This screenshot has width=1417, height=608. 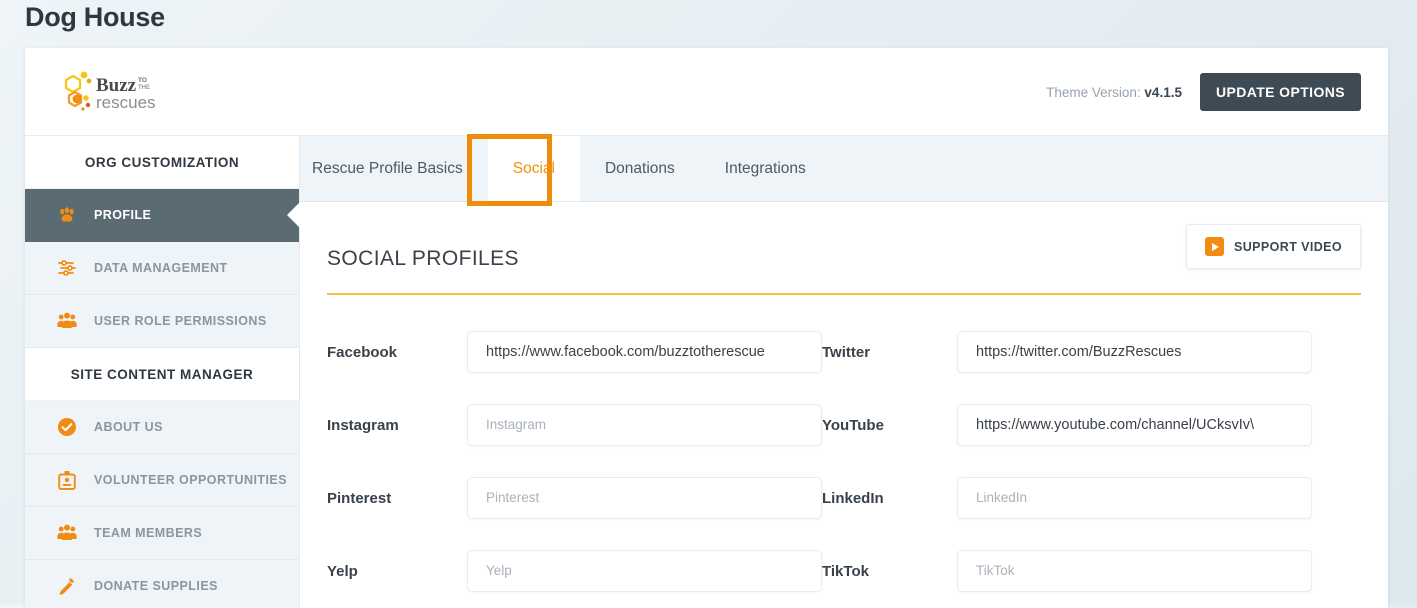 I want to click on svg-text: THE, so click(x=144, y=88).